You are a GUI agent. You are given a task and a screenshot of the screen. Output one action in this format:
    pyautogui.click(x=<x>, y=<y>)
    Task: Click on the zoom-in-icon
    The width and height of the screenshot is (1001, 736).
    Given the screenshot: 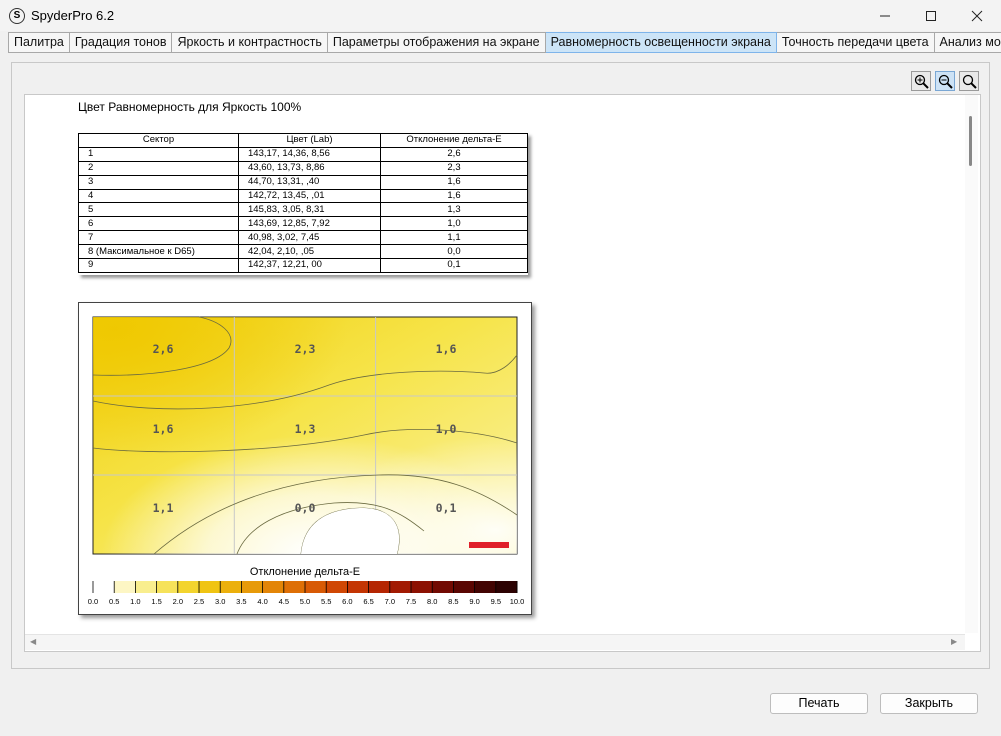 What is the action you would take?
    pyautogui.click(x=921, y=81)
    